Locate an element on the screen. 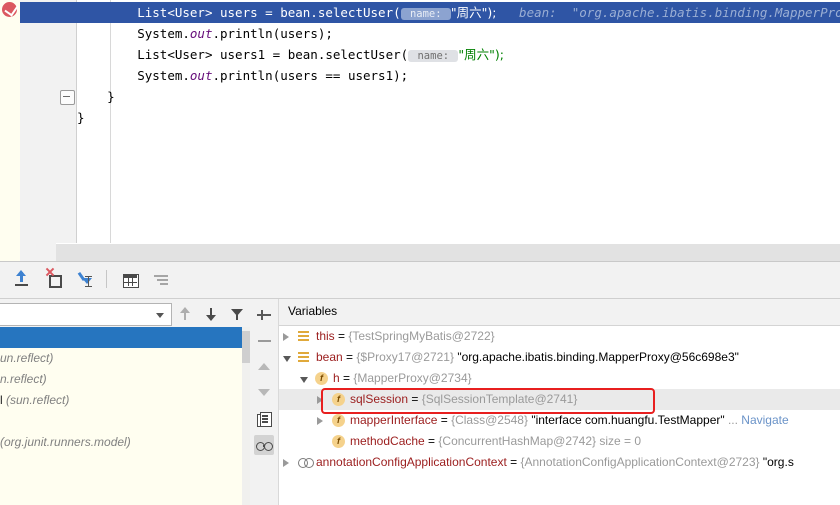 The height and width of the screenshot is (505, 840). arrow-up-icon is located at coordinates (185, 314).